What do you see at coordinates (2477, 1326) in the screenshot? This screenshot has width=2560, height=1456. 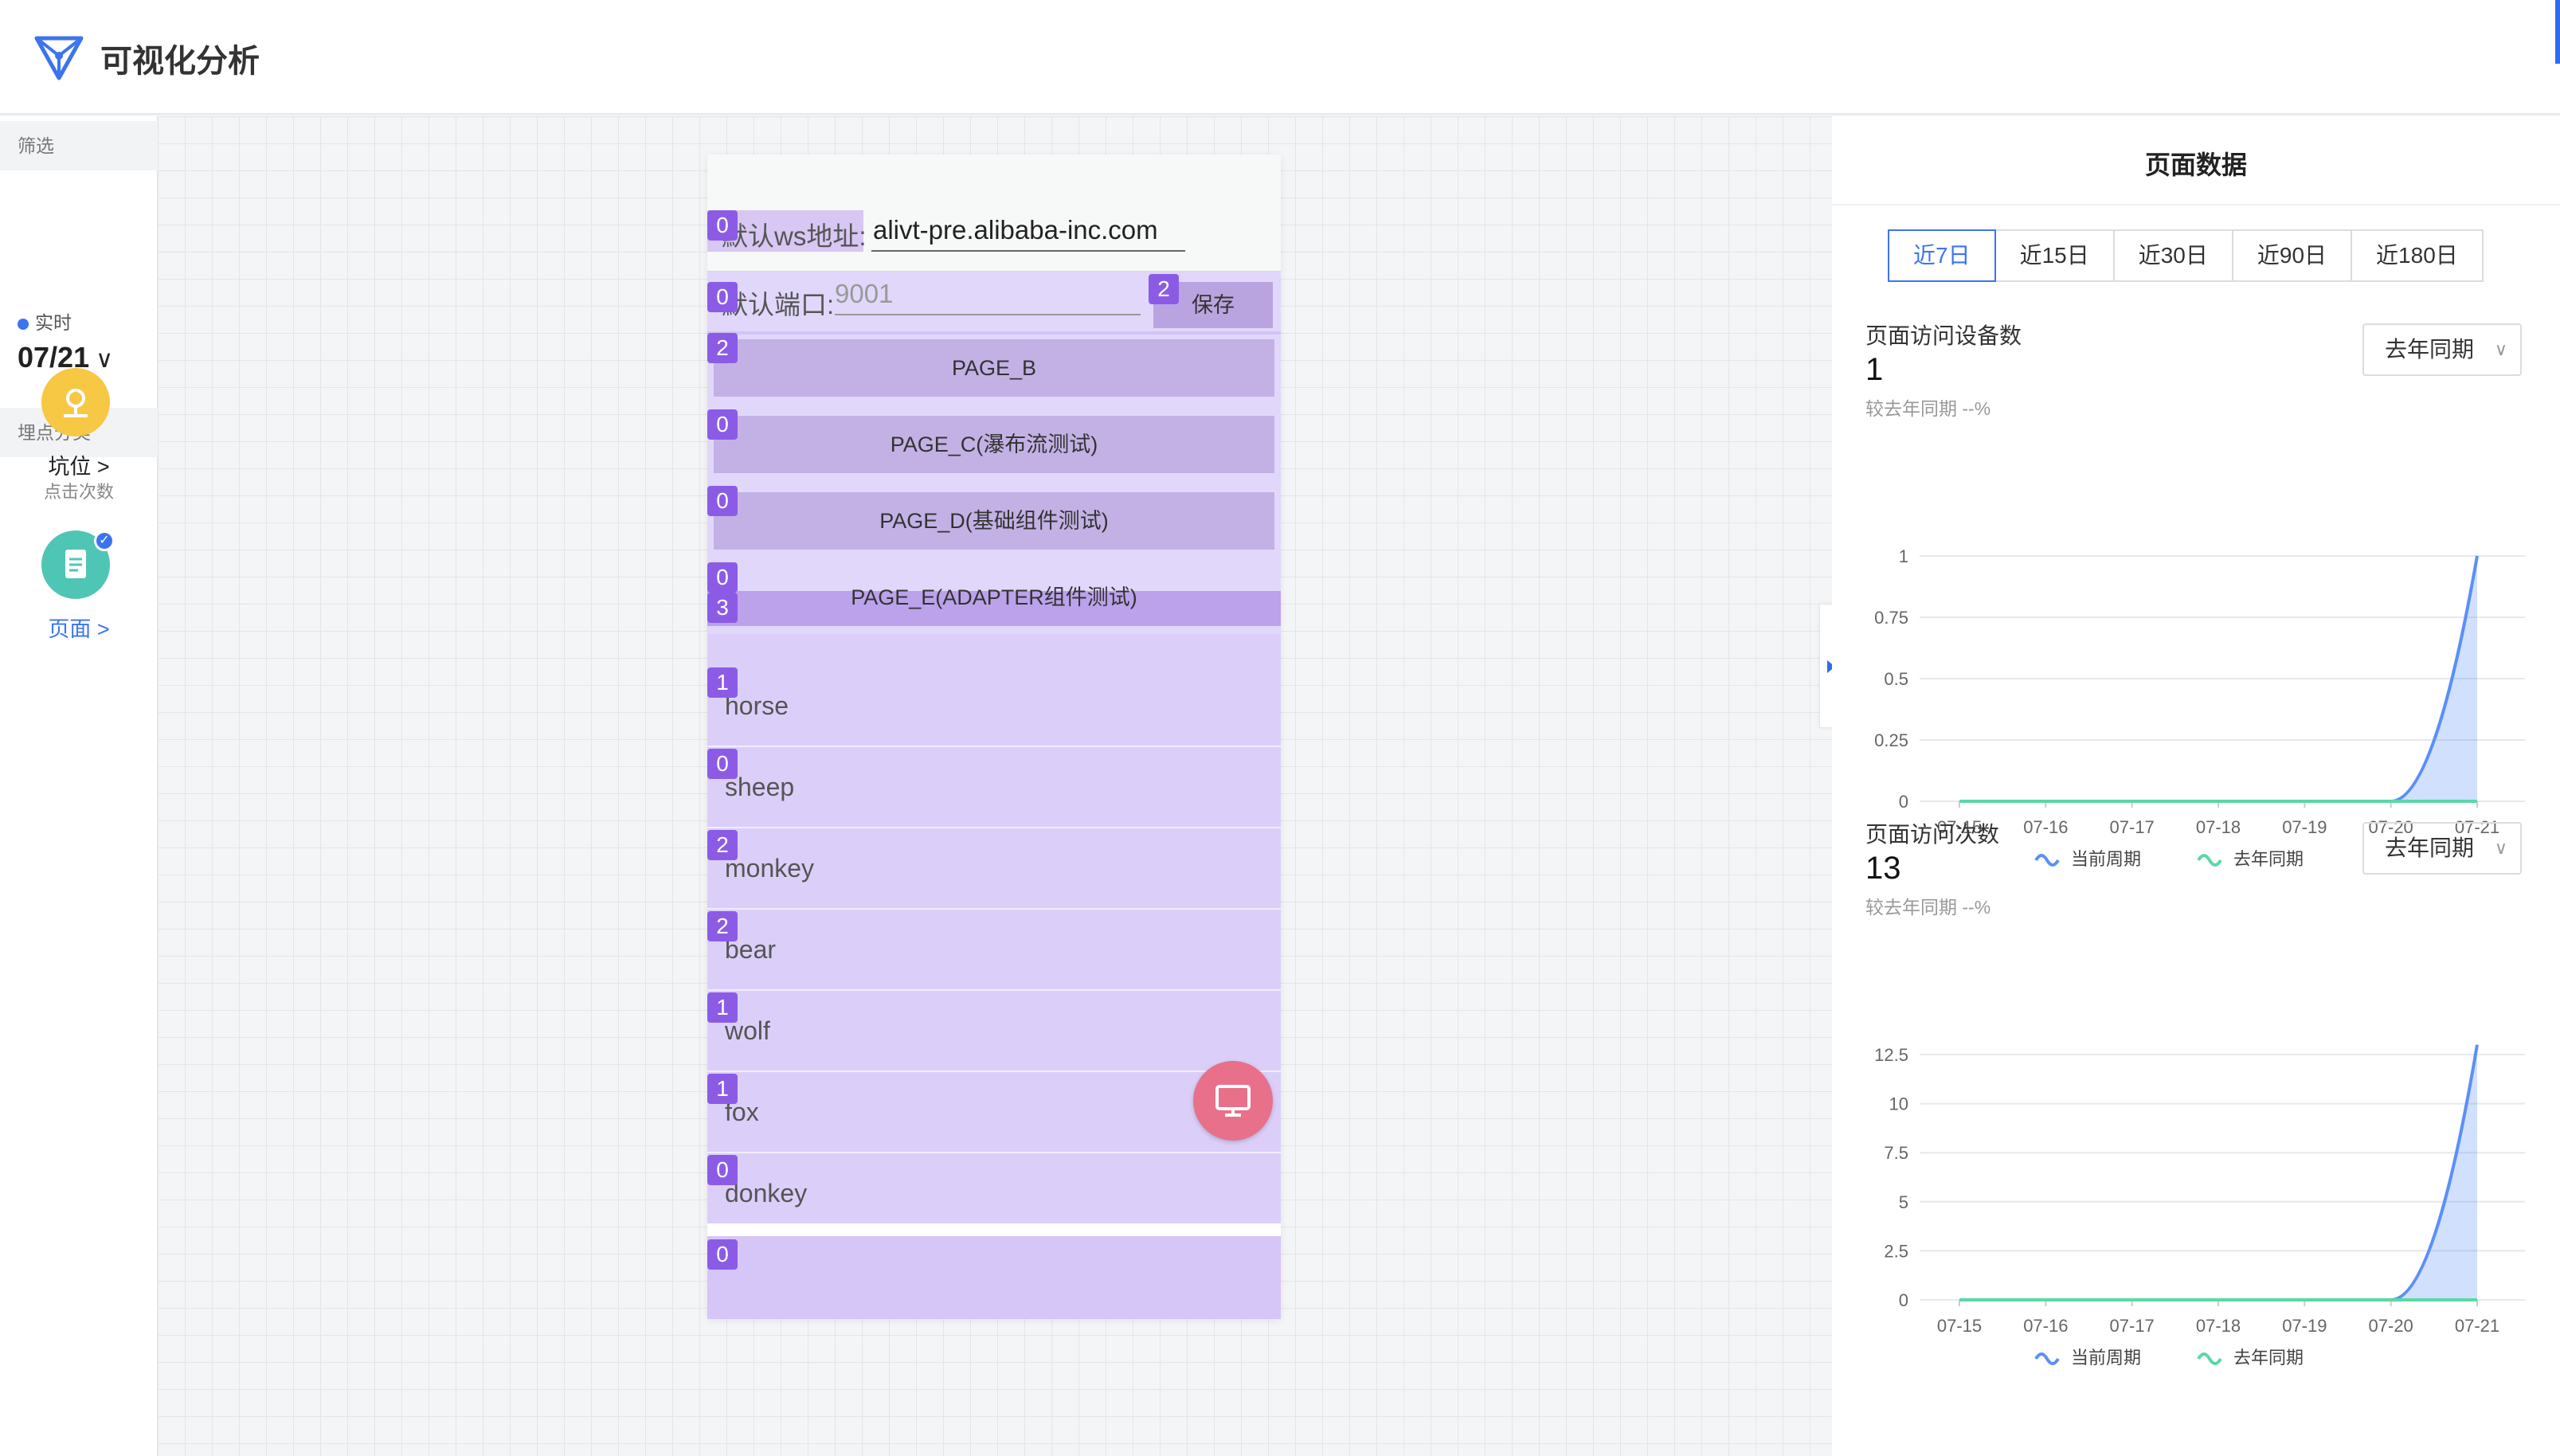 I see `x-tick-label: 07-21` at bounding box center [2477, 1326].